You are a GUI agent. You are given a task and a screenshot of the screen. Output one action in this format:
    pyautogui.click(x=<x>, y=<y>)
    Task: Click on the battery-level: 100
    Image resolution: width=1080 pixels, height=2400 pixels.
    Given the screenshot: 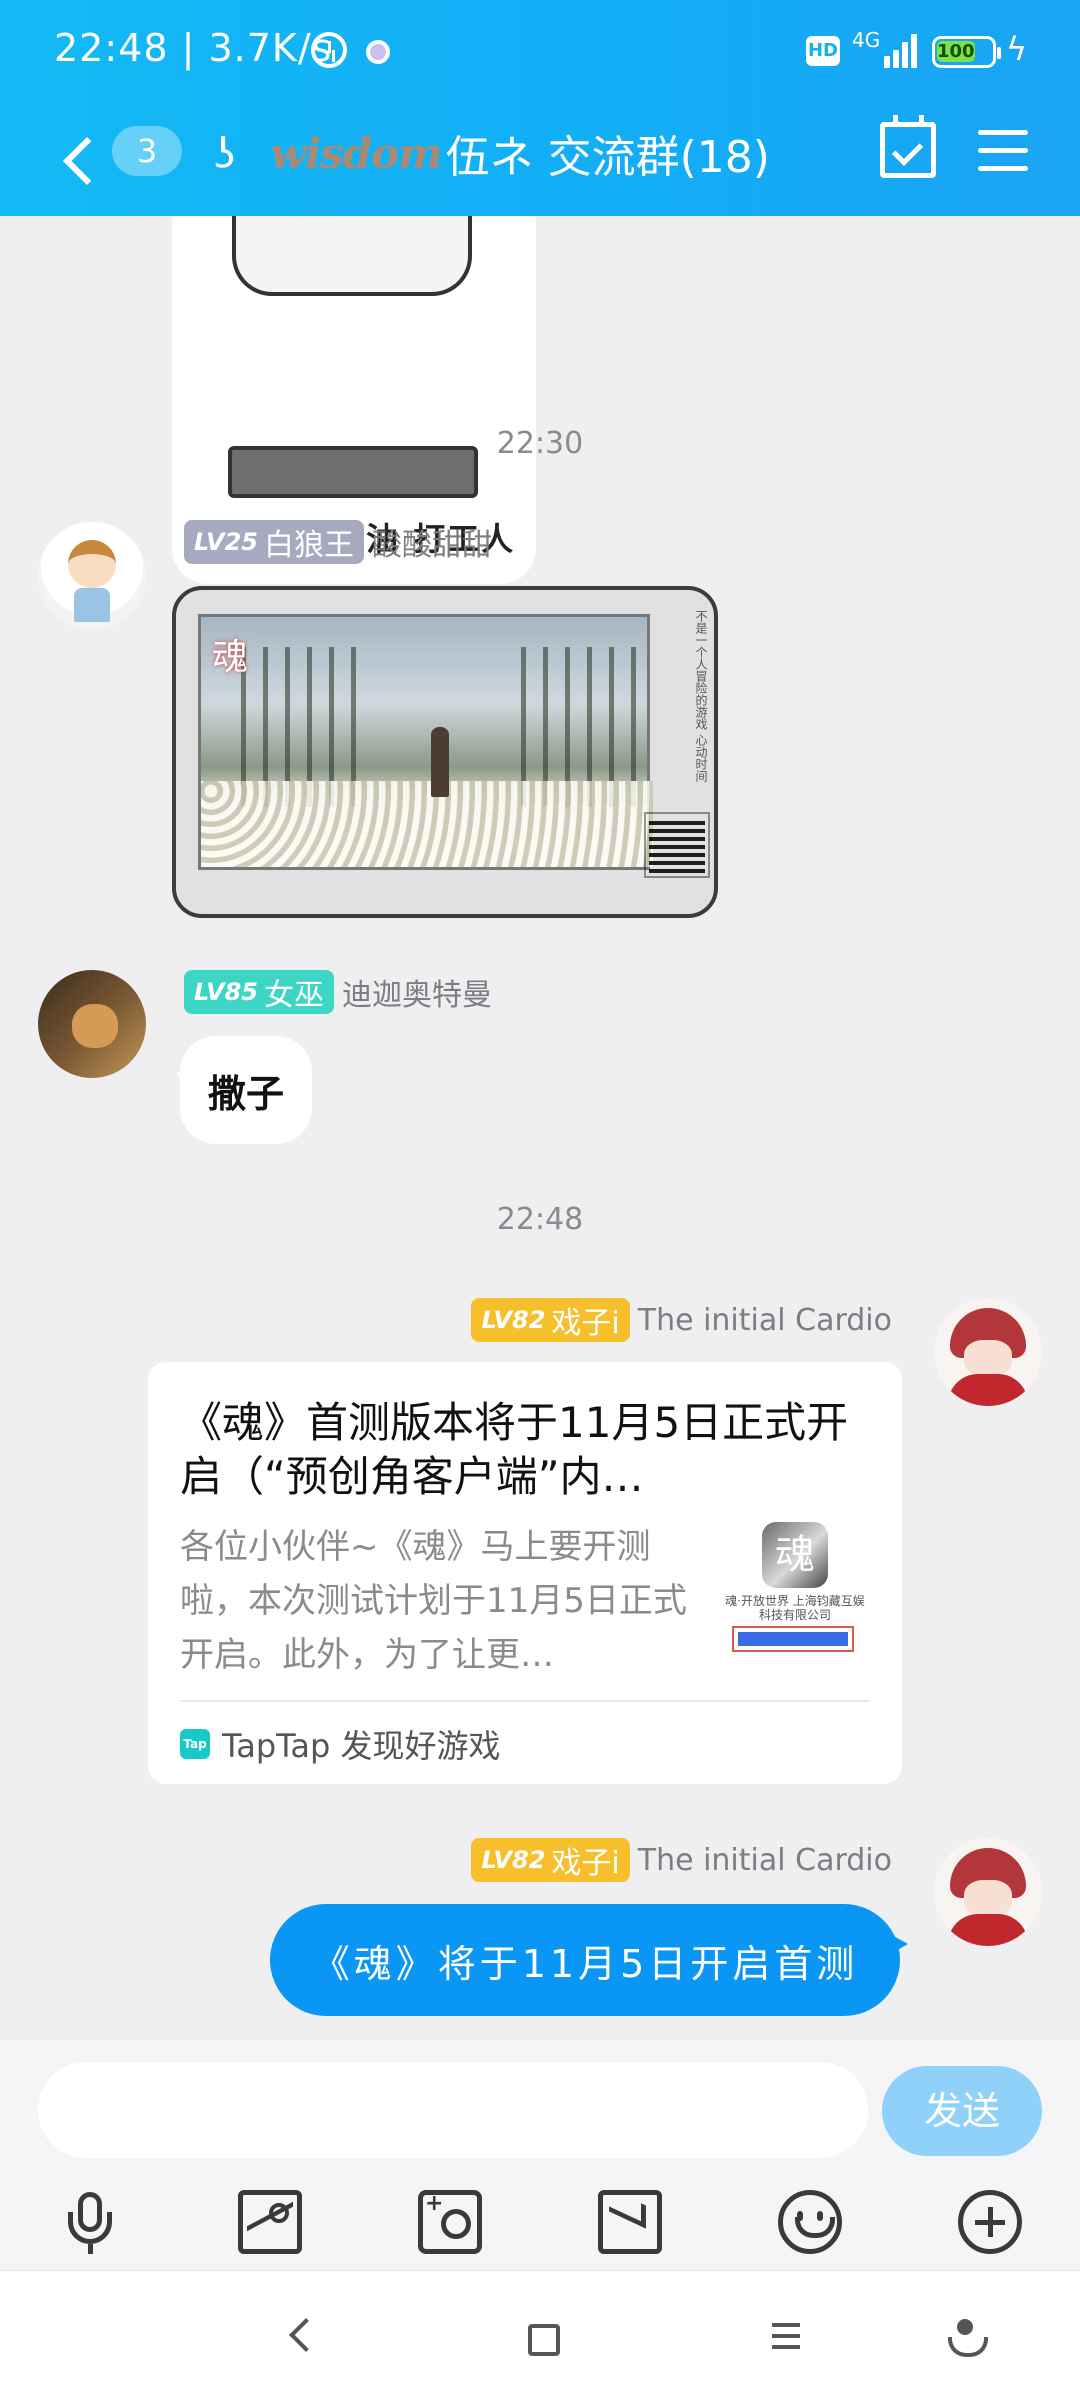 What is the action you would take?
    pyautogui.click(x=956, y=51)
    